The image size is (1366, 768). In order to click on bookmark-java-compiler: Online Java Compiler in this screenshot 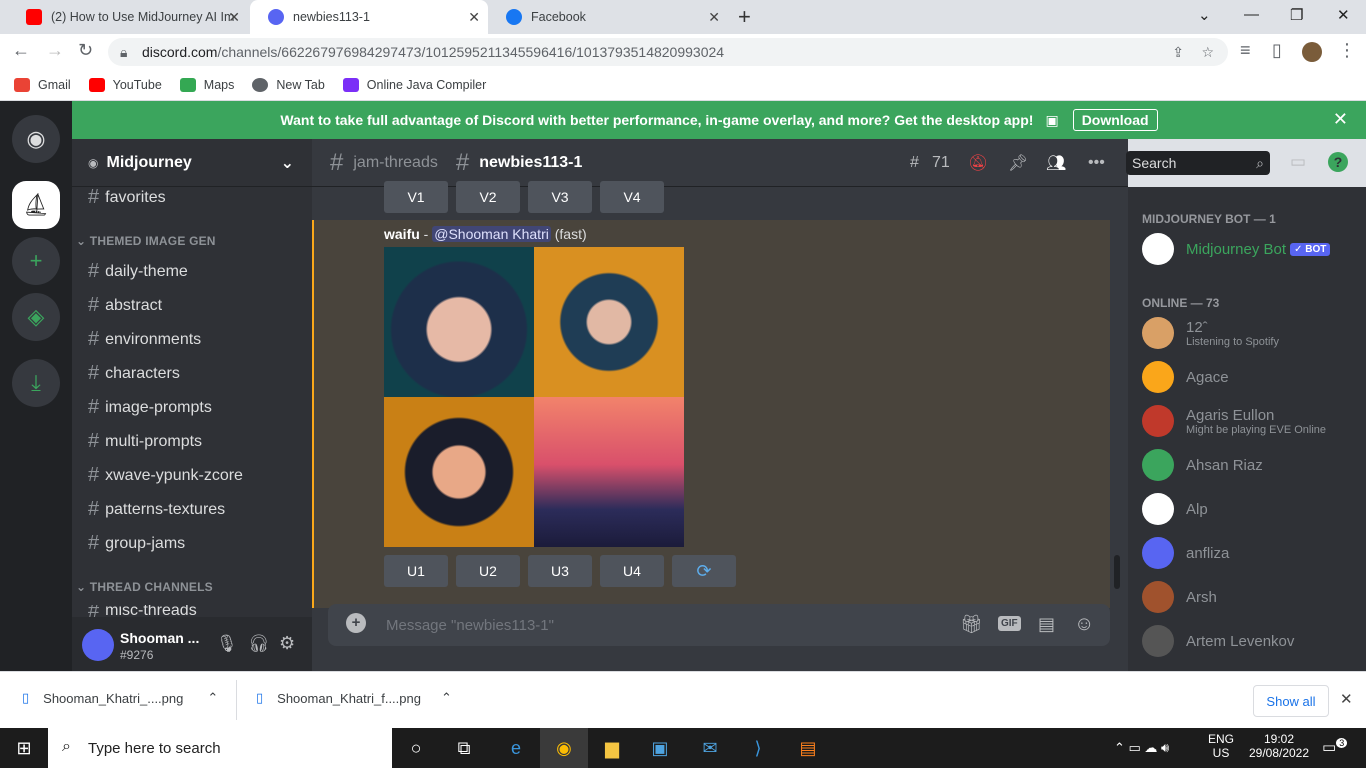, I will do `click(414, 85)`.